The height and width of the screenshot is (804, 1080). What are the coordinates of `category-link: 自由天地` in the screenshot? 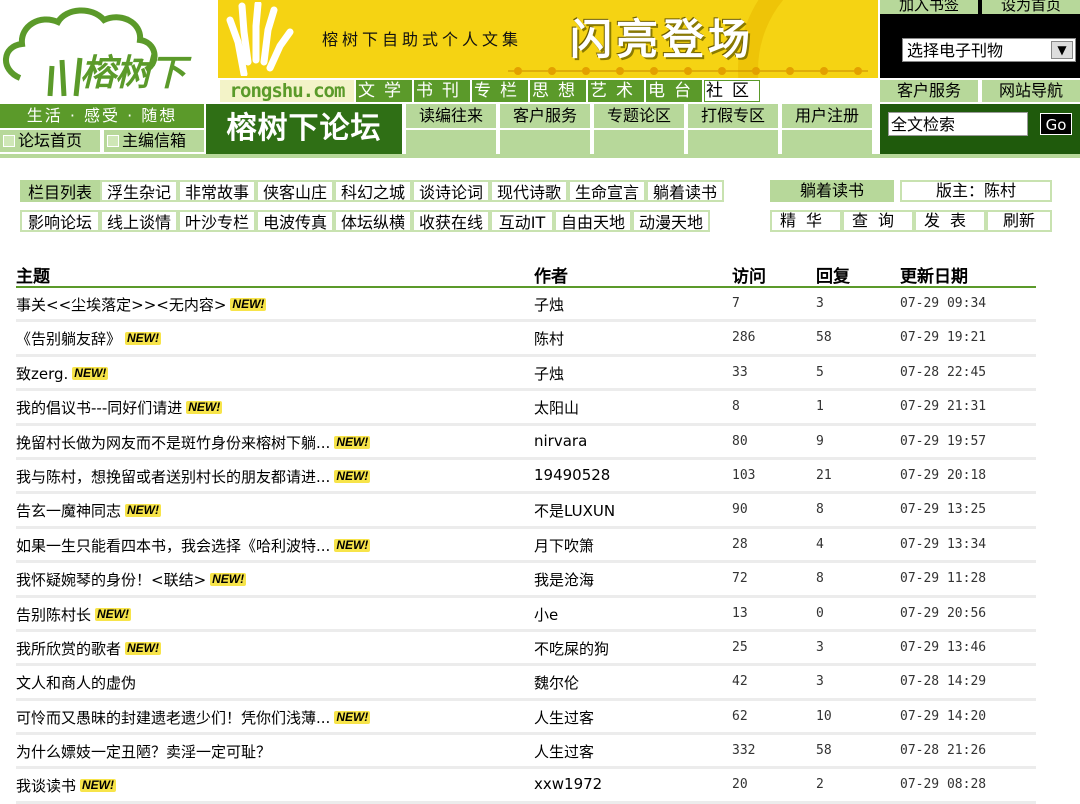 It's located at (593, 221).